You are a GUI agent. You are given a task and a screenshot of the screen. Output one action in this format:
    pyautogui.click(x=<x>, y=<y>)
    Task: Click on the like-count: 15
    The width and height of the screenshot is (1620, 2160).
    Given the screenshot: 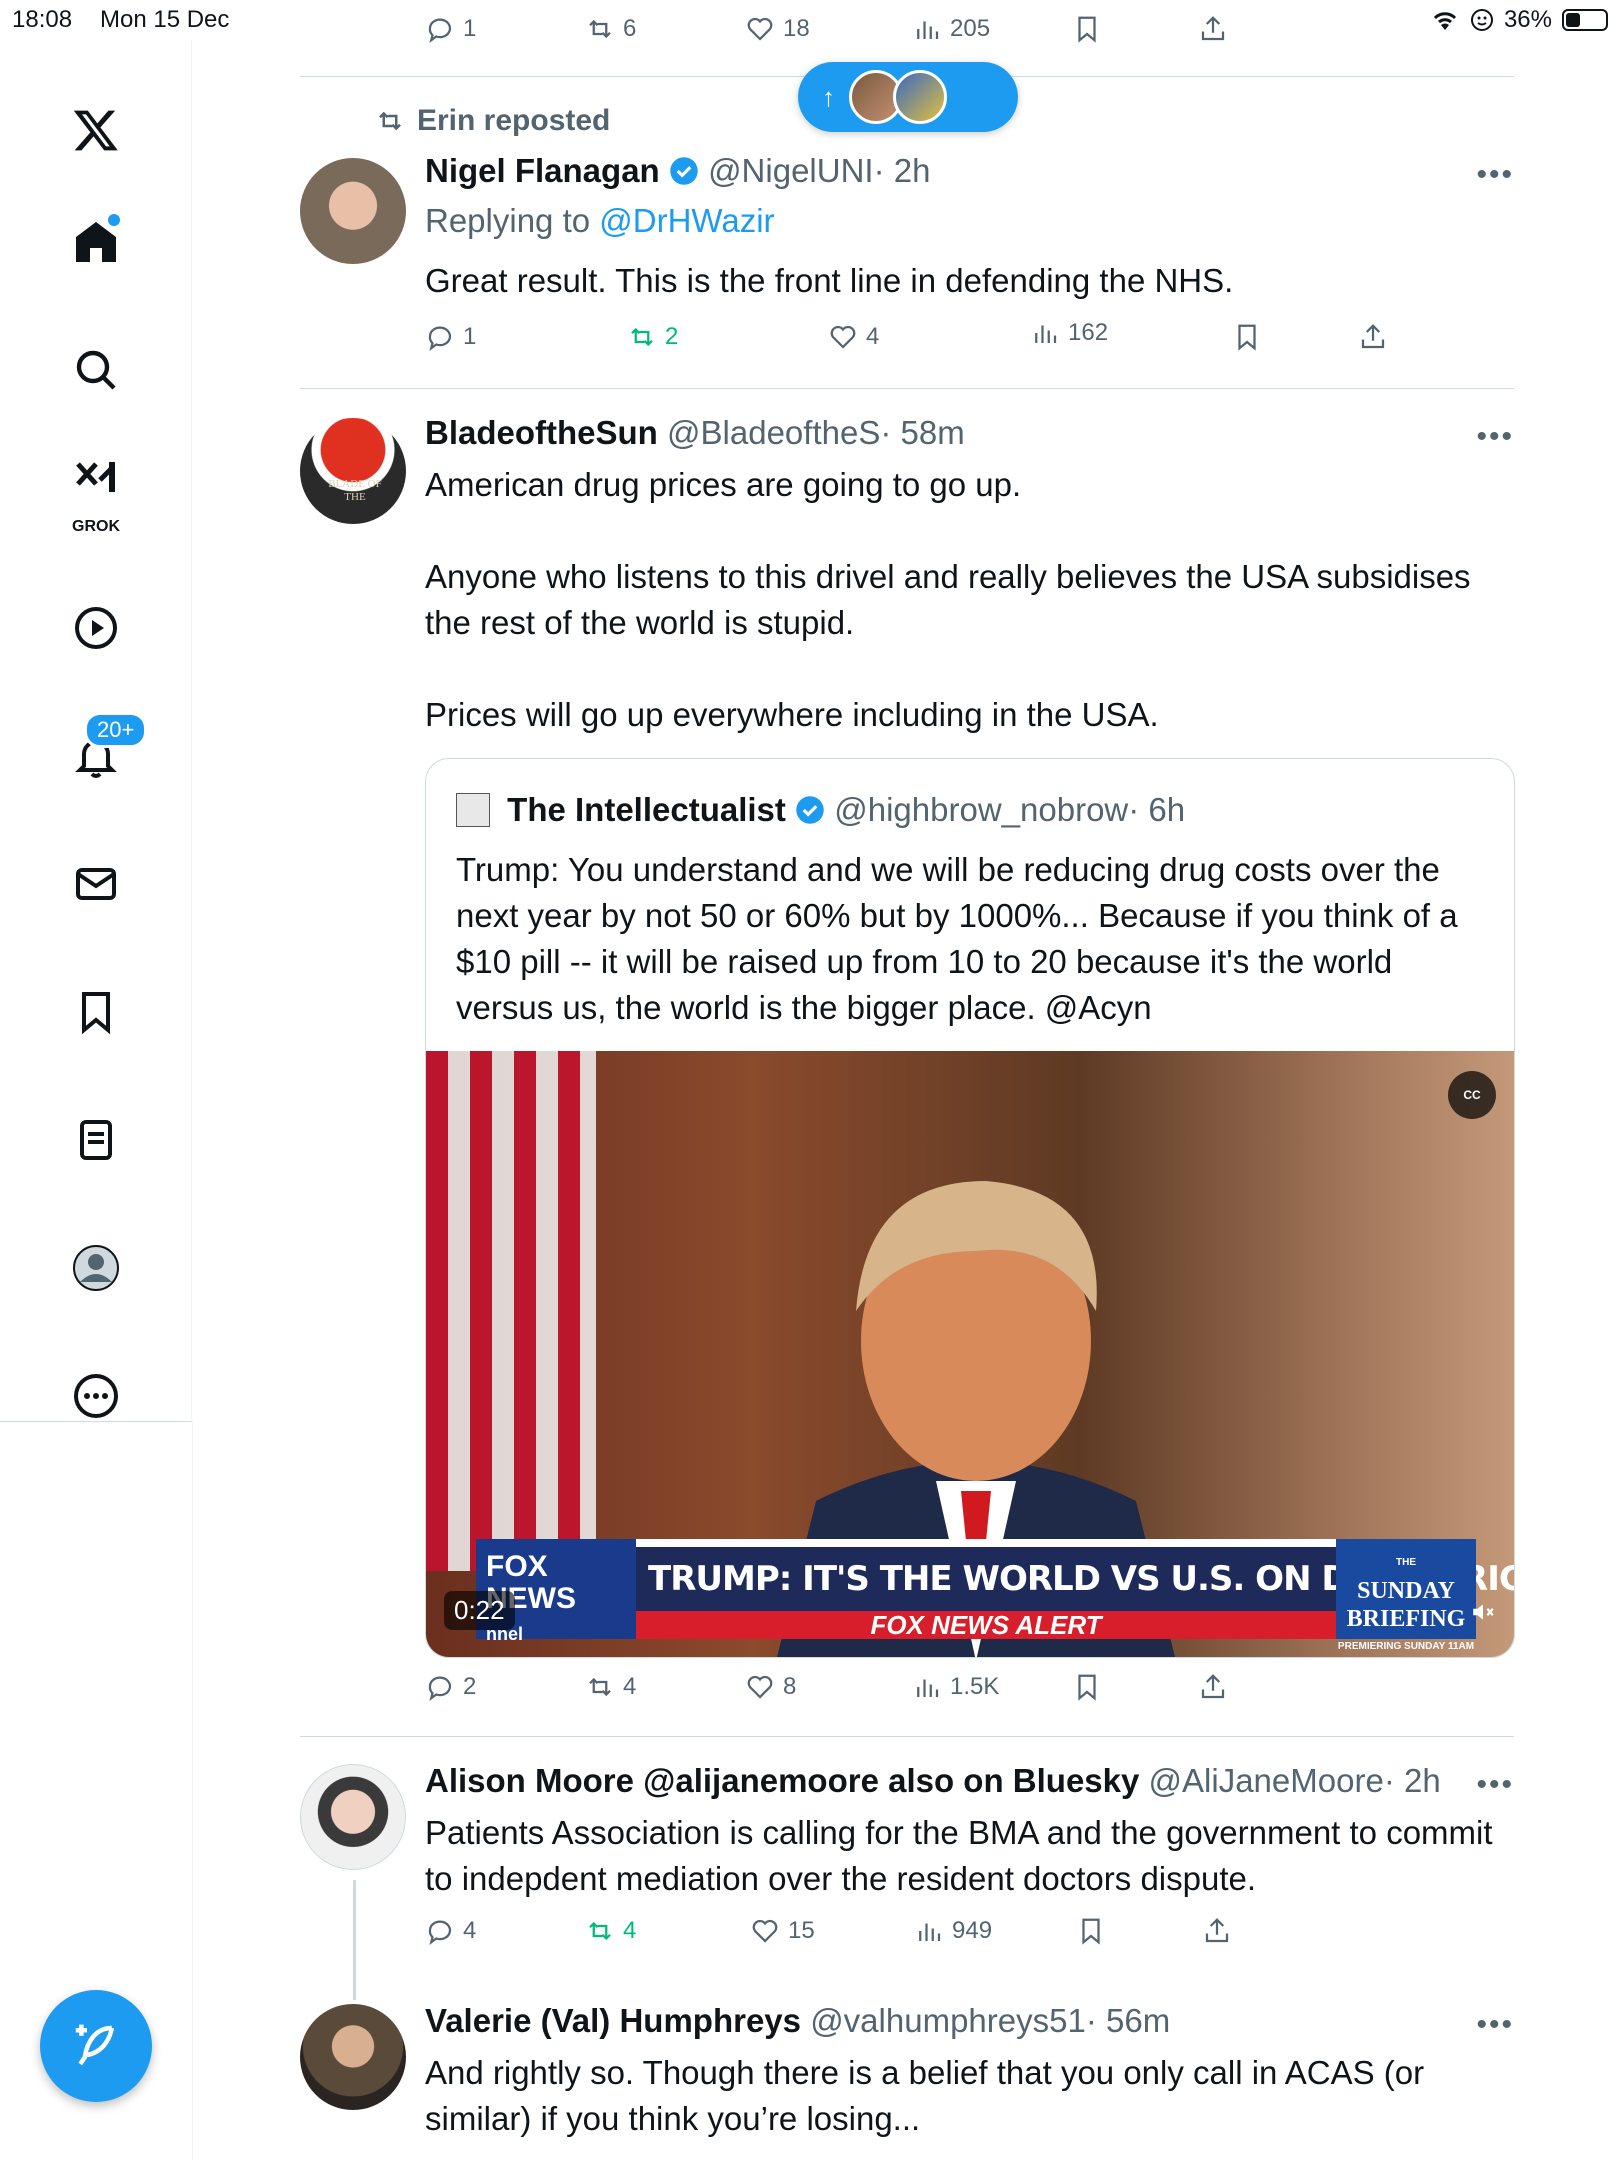 What is the action you would take?
    pyautogui.click(x=801, y=1930)
    